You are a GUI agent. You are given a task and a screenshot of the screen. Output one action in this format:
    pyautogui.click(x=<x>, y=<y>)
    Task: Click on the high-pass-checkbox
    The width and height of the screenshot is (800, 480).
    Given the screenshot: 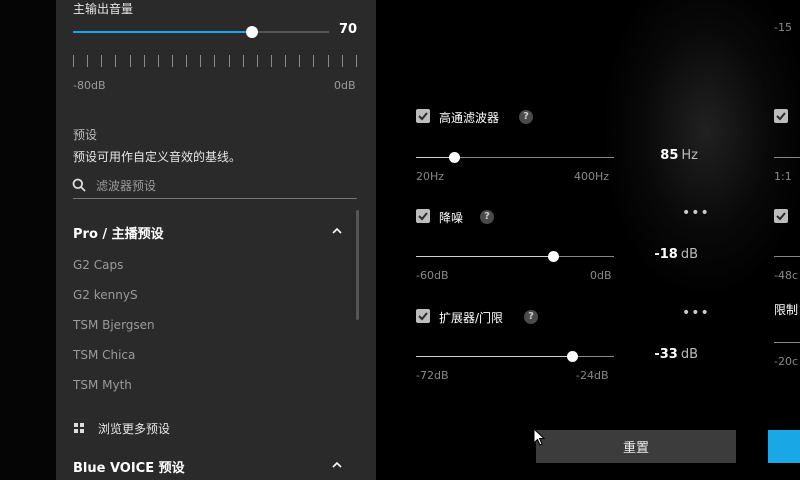 What is the action you would take?
    pyautogui.click(x=423, y=116)
    